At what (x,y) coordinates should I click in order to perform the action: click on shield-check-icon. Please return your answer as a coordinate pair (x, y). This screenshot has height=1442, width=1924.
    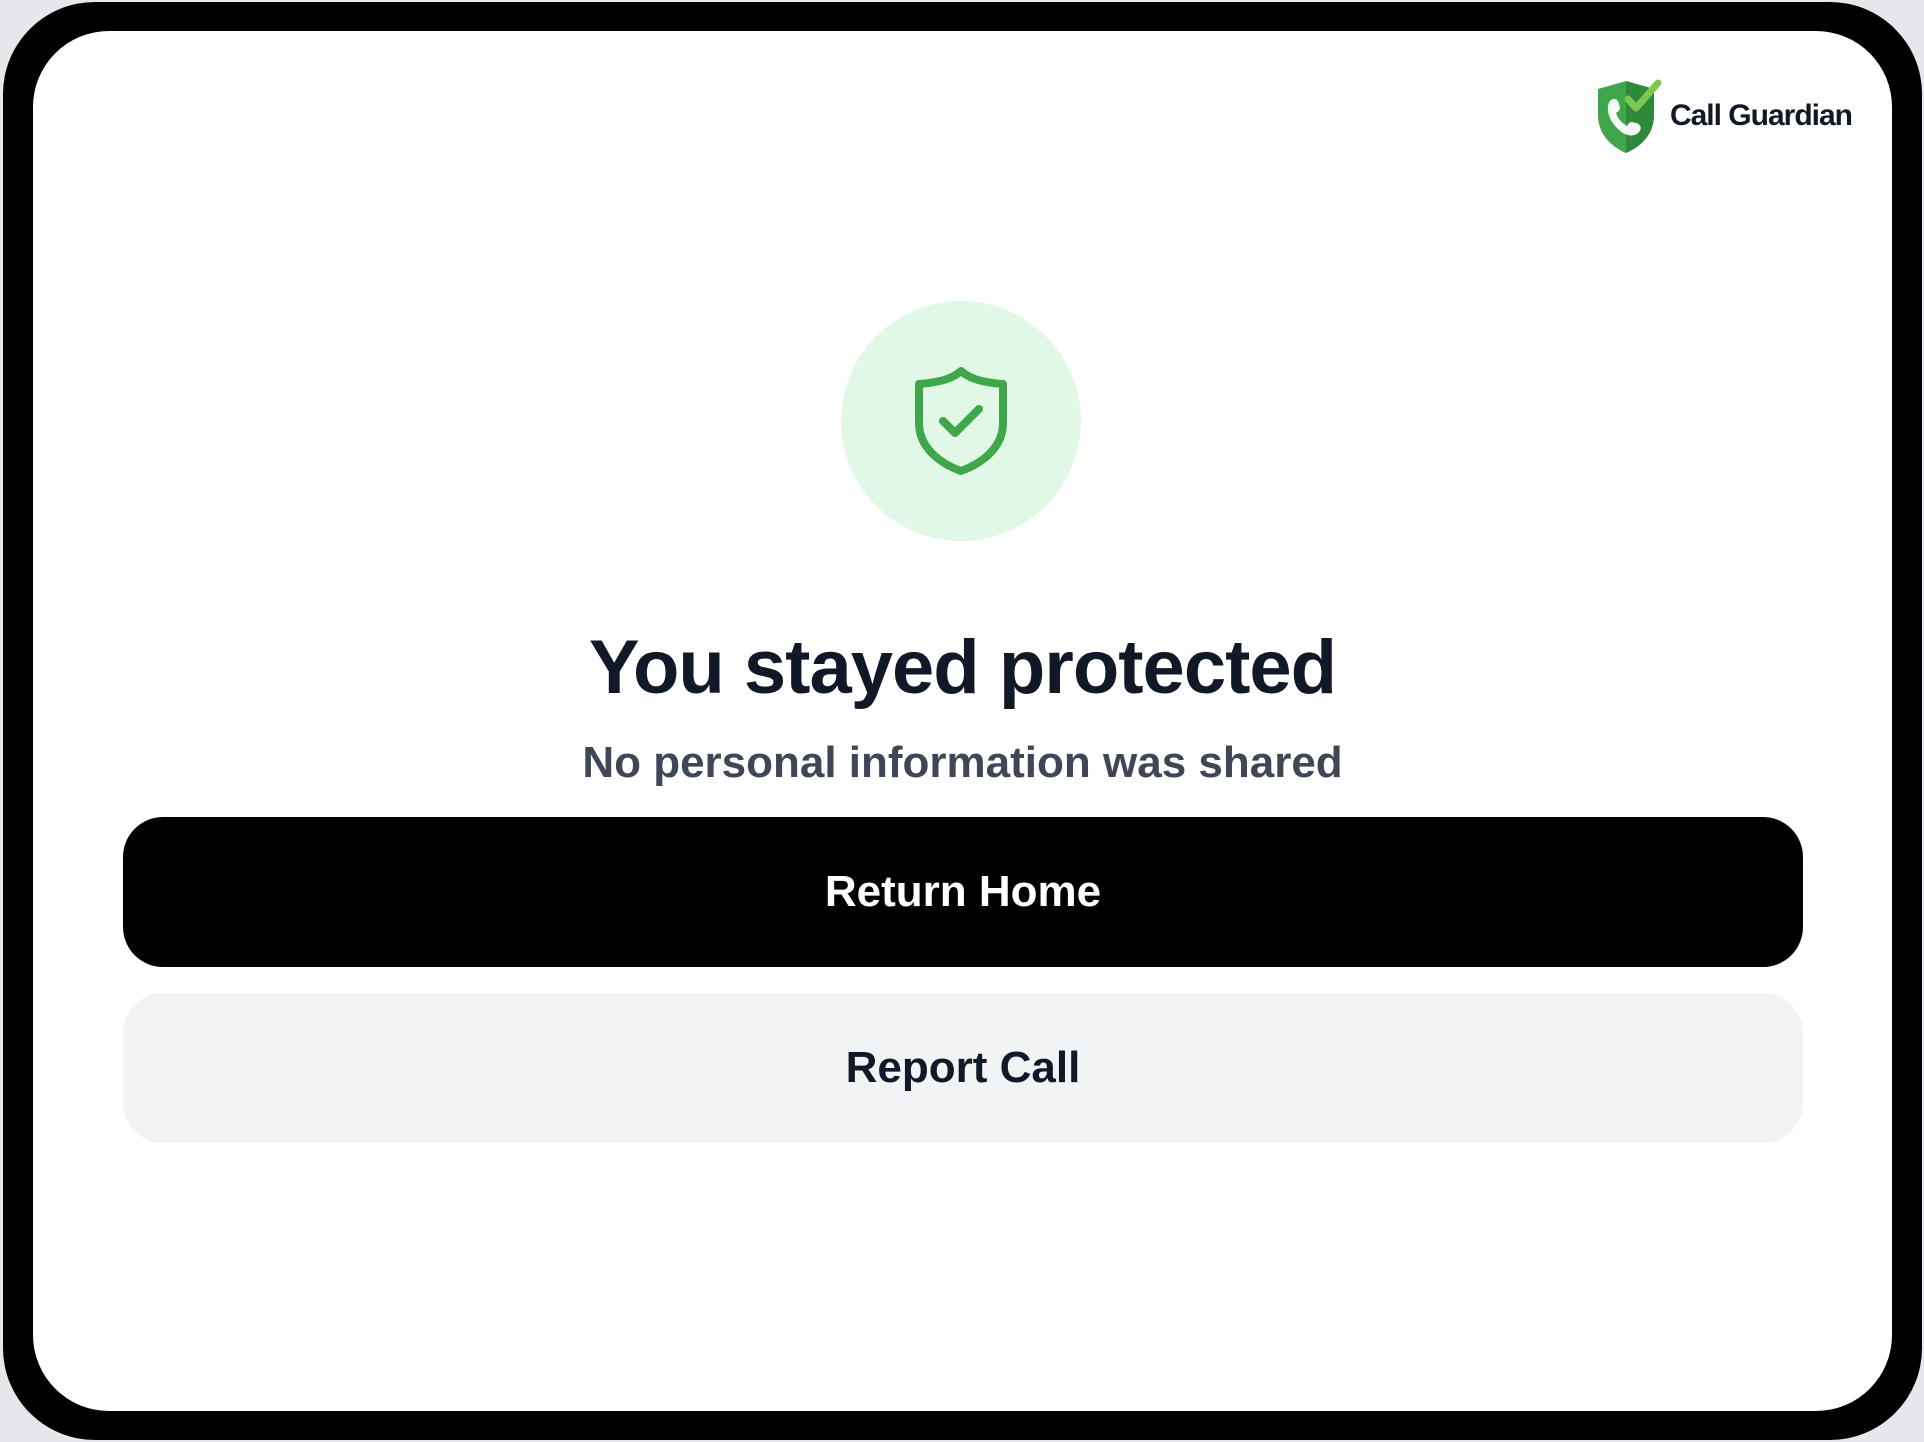
    Looking at the image, I should click on (961, 421).